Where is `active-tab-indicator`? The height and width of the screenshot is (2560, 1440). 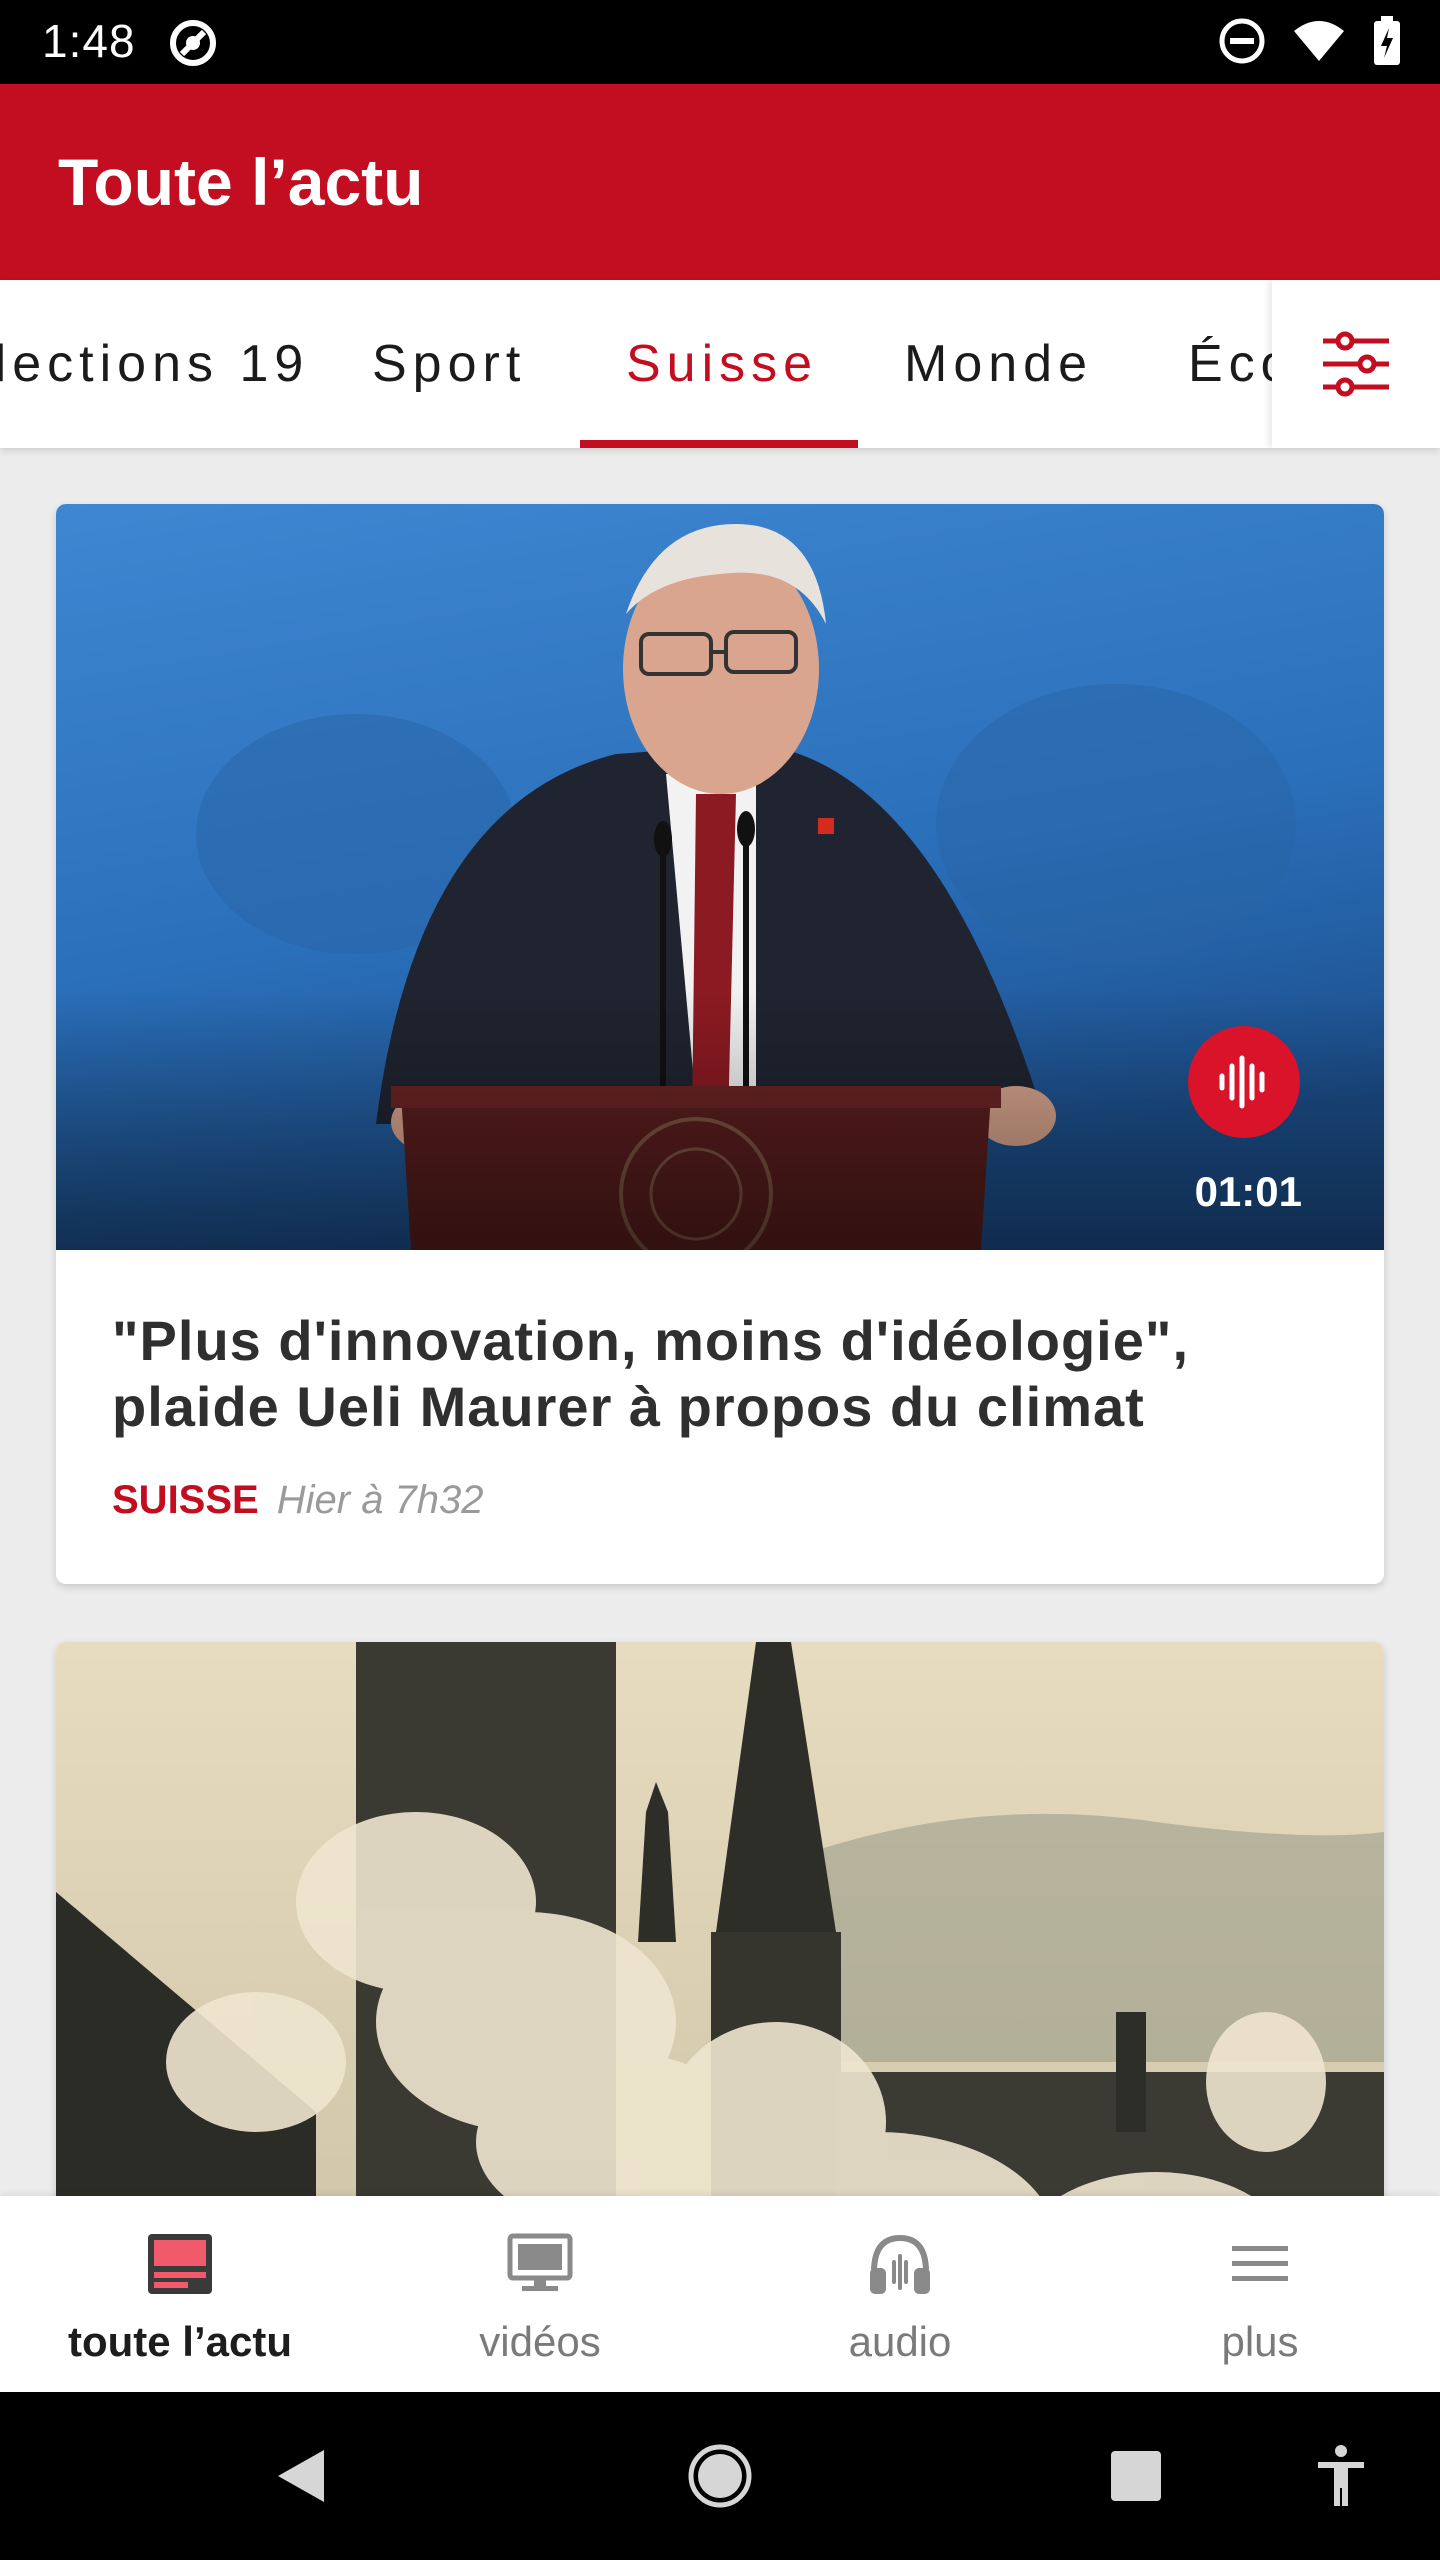 active-tab-indicator is located at coordinates (719, 444).